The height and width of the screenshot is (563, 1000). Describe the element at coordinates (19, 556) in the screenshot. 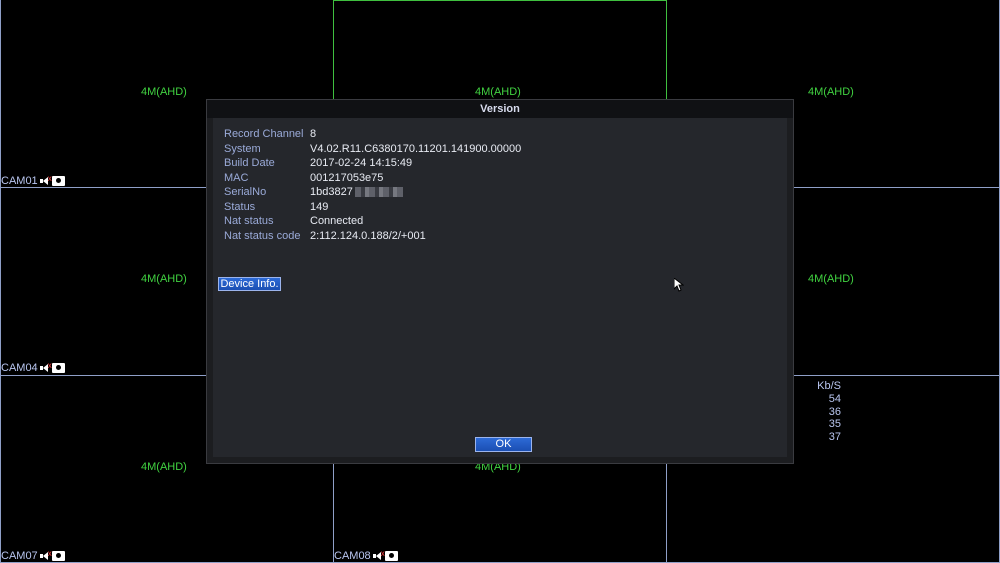

I see `camera-name: CAM07` at that location.